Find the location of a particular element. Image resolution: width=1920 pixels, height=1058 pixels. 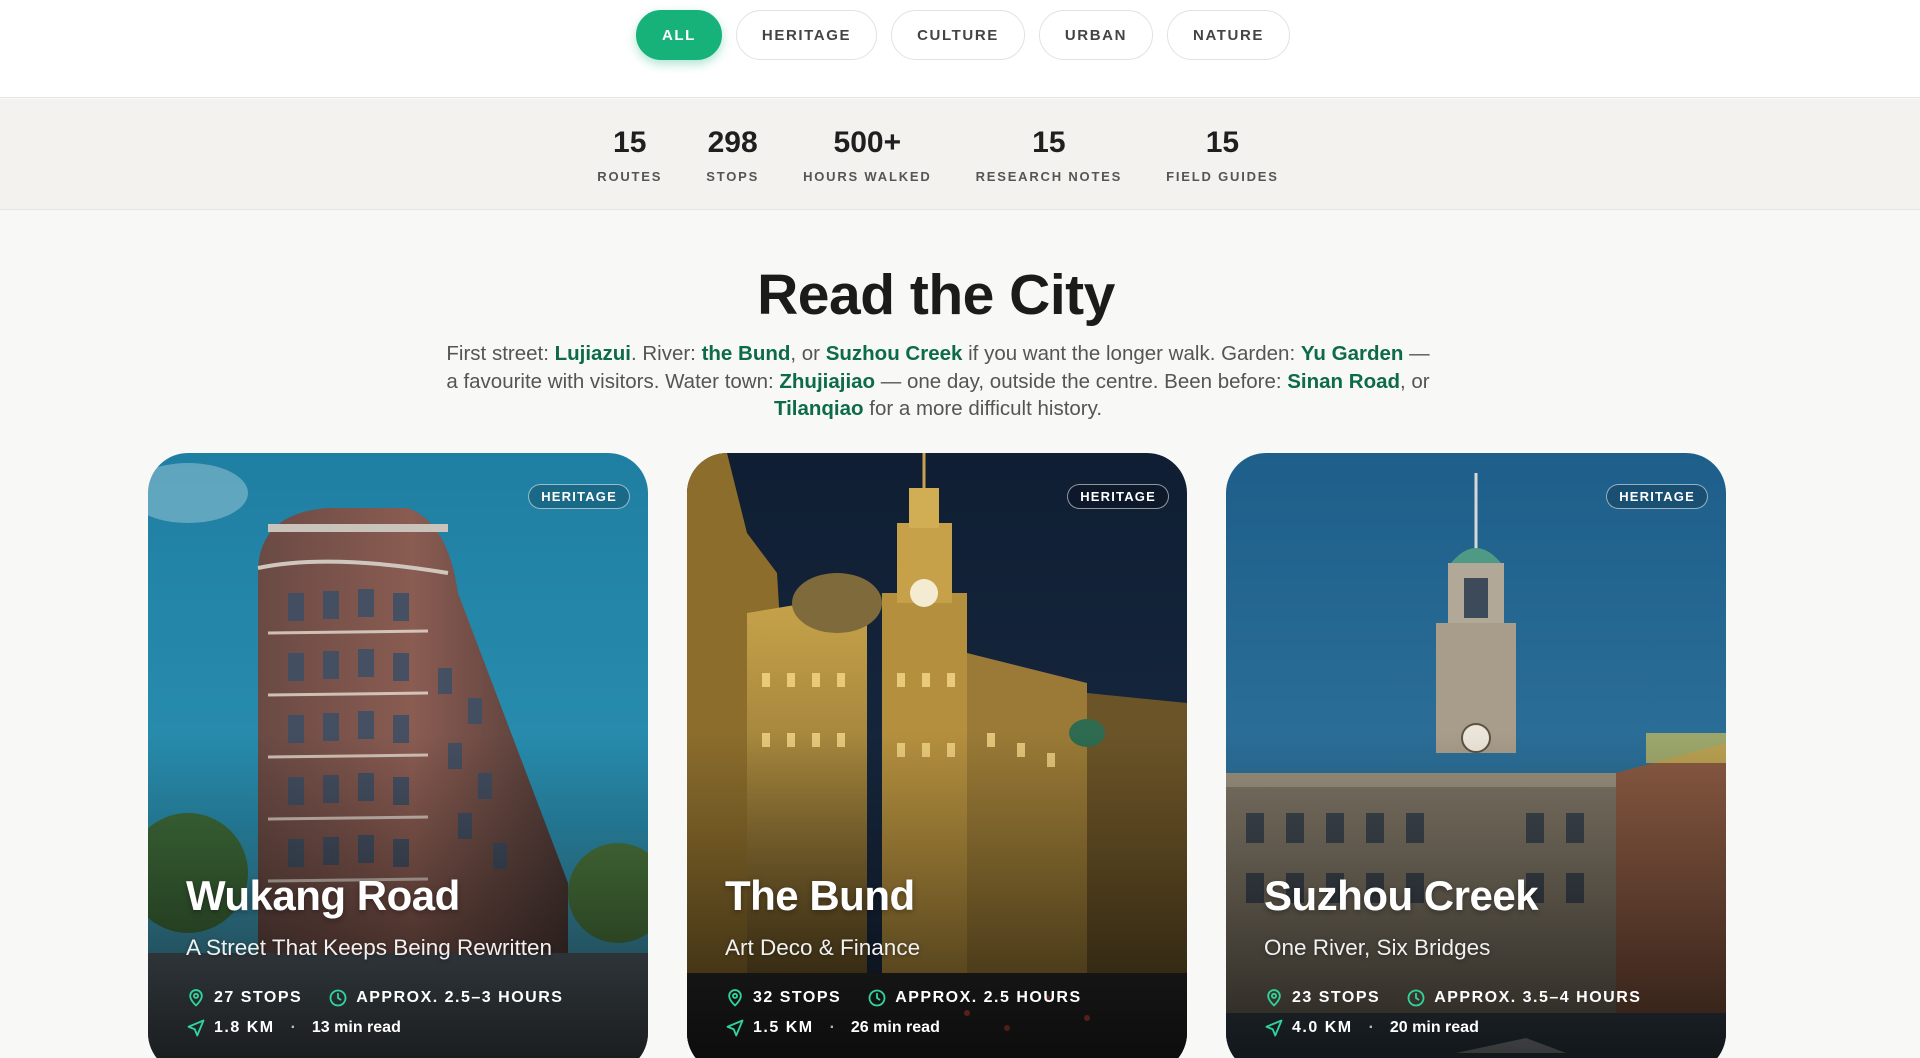

filter-culture-button: CULTURE is located at coordinates (958, 35).